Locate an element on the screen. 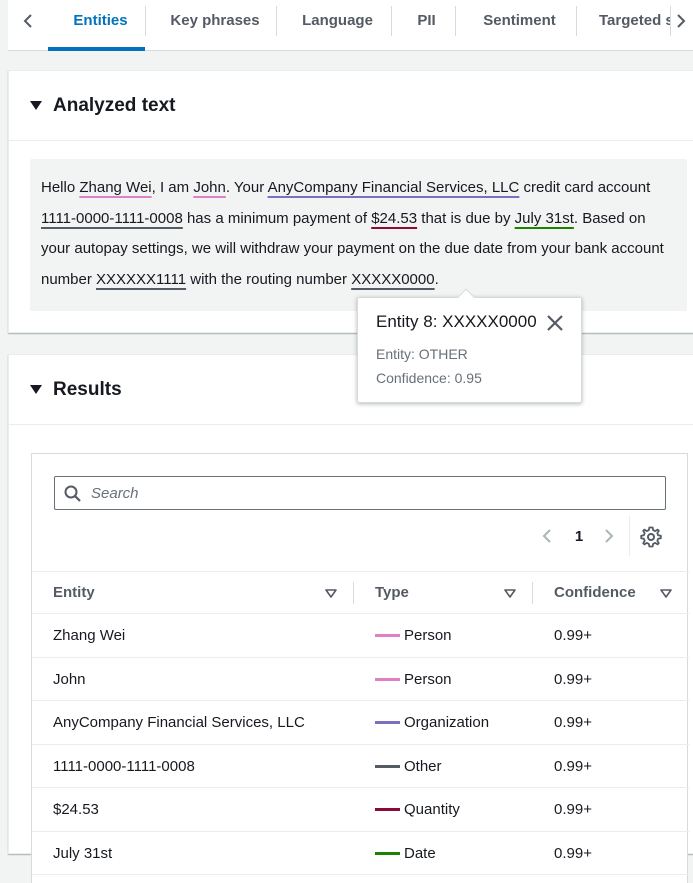 The height and width of the screenshot is (883, 693). type-label: Date is located at coordinates (420, 853).